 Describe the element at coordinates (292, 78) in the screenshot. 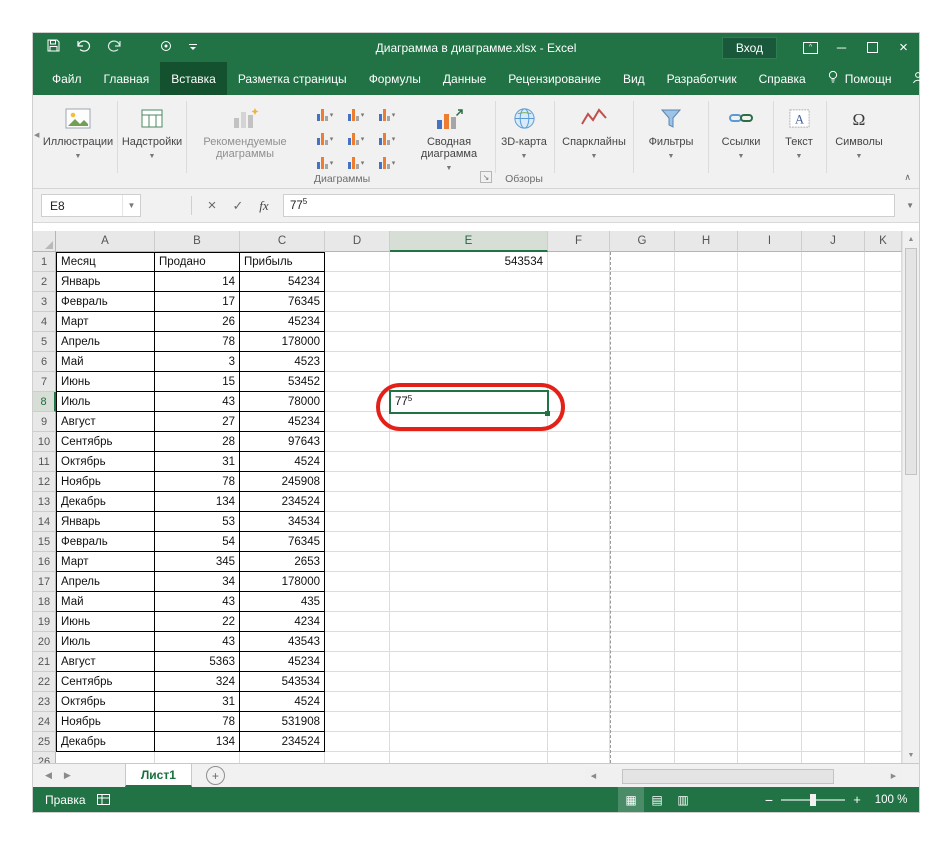

I see `ribbon-tab-page-layout: Разметка страницы` at that location.